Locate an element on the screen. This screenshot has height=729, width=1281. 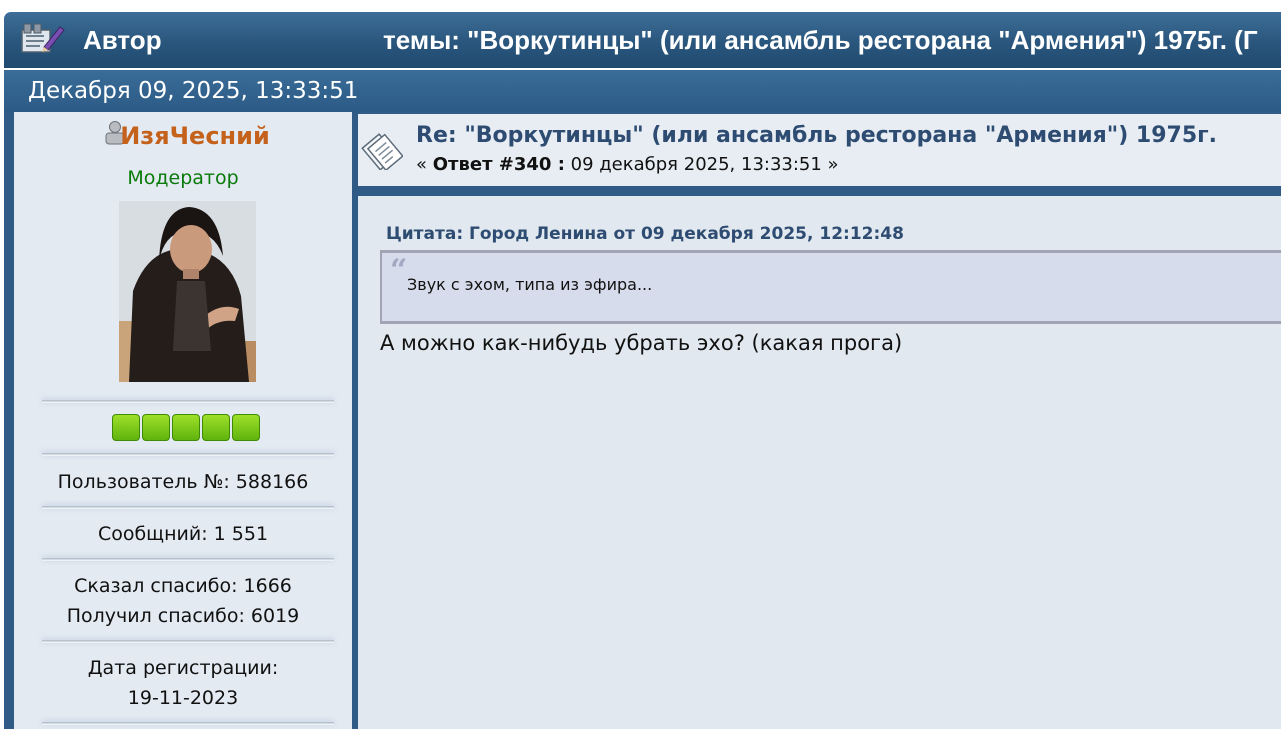
rank-stars is located at coordinates (188, 428).